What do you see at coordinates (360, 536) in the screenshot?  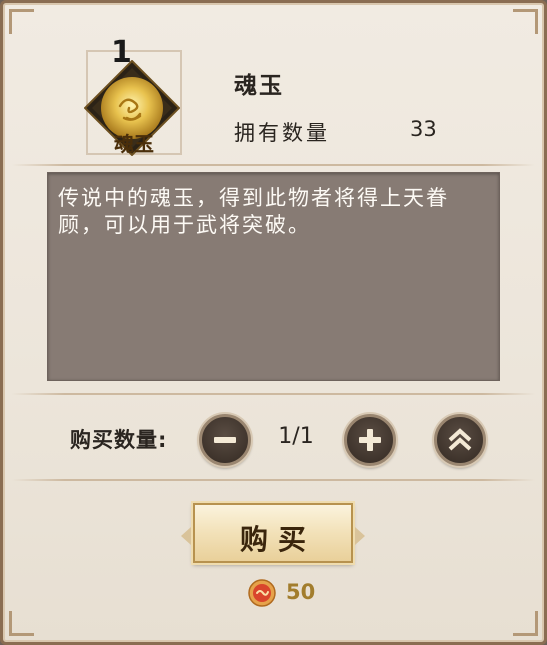 I see `arrow-right-icon` at bounding box center [360, 536].